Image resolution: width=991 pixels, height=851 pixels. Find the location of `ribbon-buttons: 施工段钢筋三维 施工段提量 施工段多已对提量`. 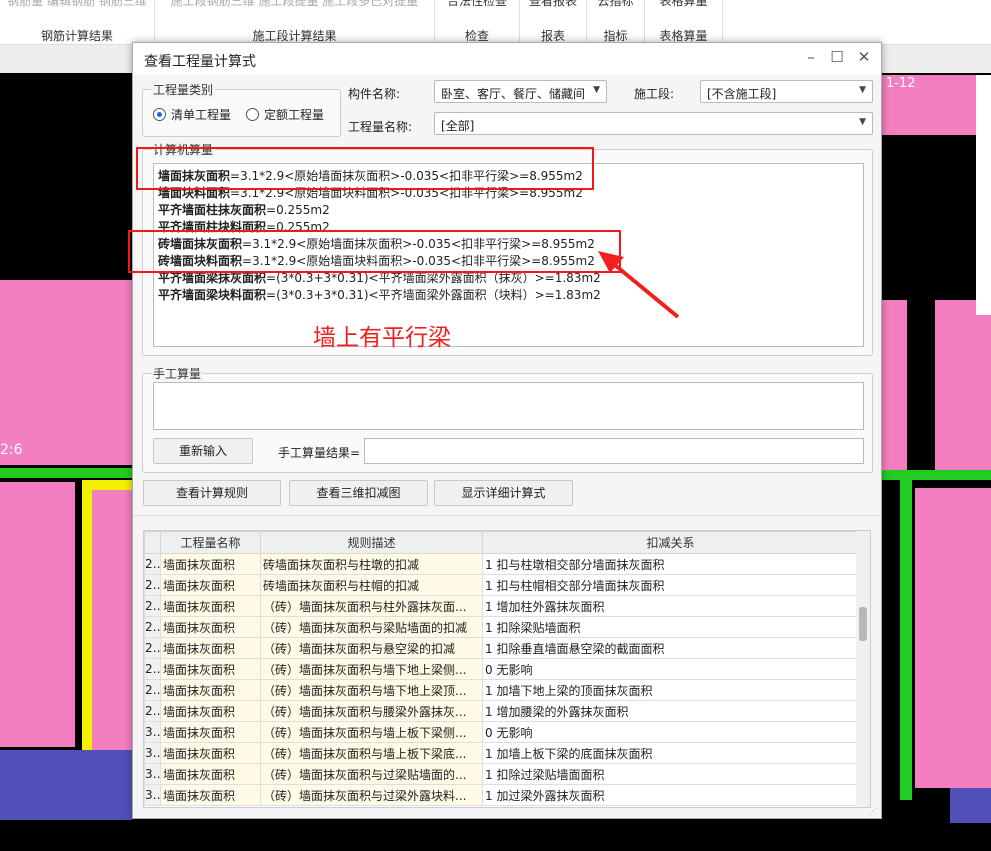

ribbon-buttons: 施工段钢筋三维 施工段提量 施工段多已对提量 is located at coordinates (294, 4).